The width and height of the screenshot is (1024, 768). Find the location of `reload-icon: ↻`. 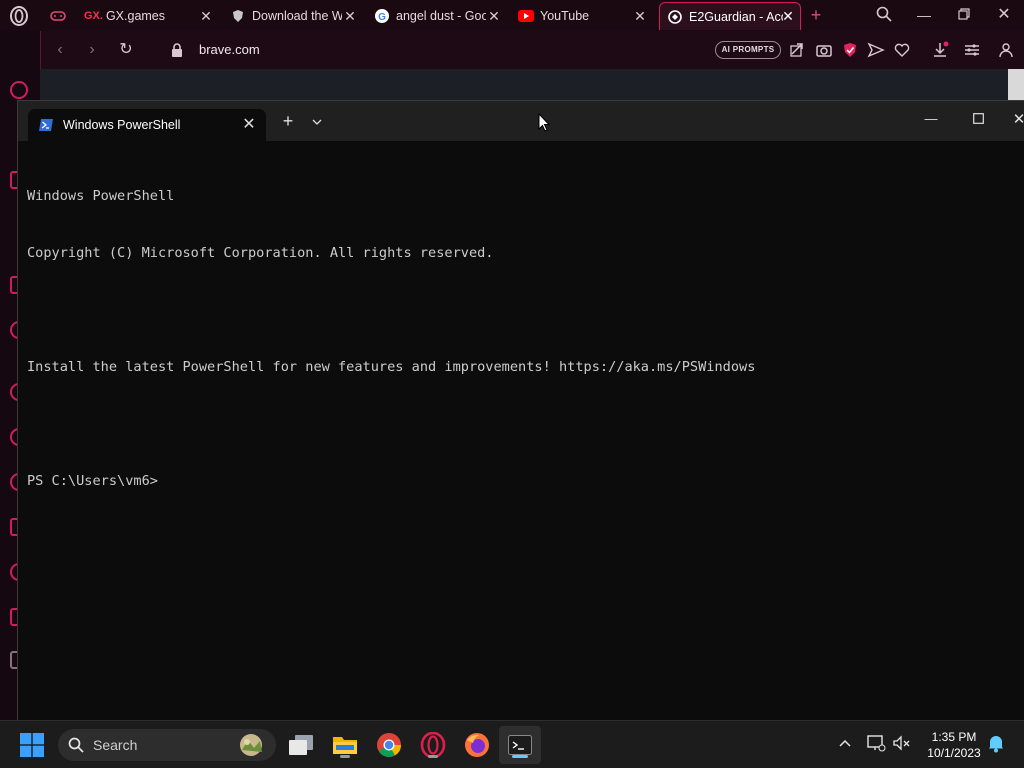

reload-icon: ↻ is located at coordinates (126, 50).